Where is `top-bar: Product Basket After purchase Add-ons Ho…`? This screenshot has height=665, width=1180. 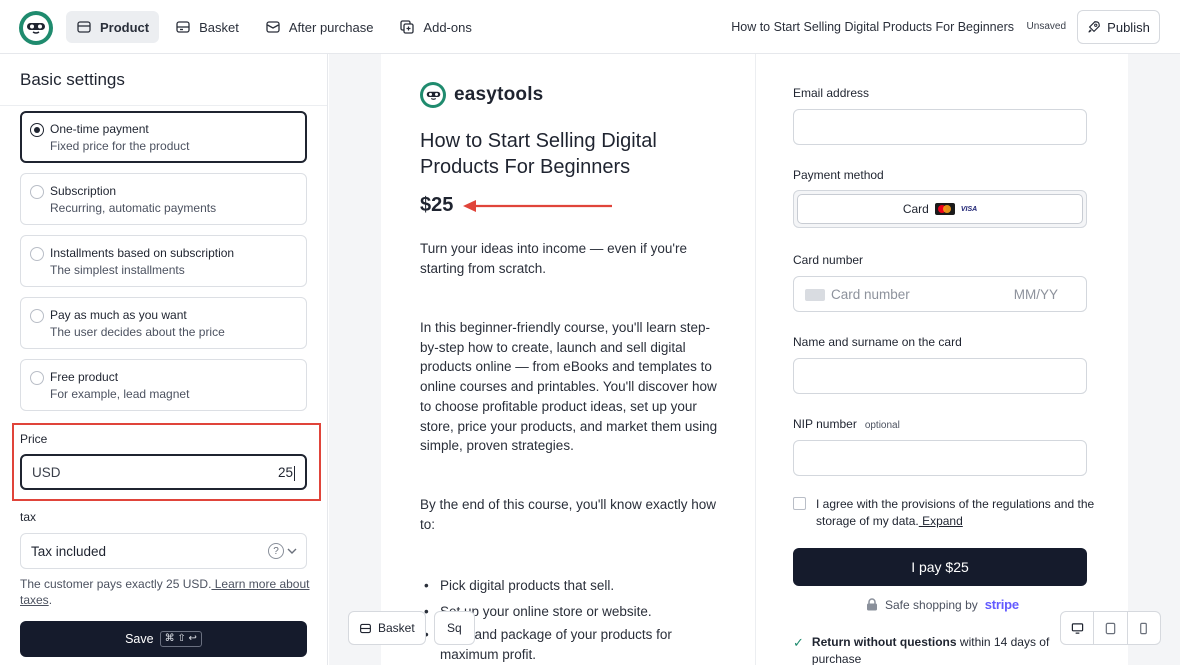 top-bar: Product Basket After purchase Add-ons Ho… is located at coordinates (590, 27).